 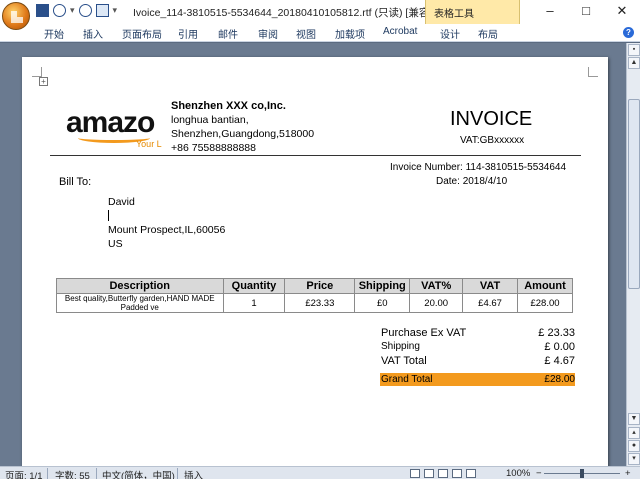 I want to click on totals-vat-label: VAT Total, so click(x=404, y=361).